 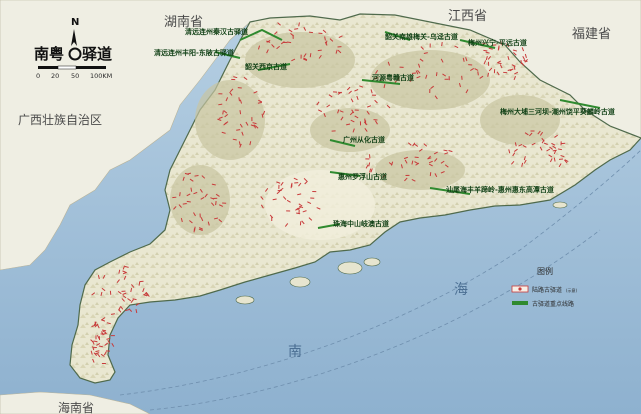 What do you see at coordinates (393, 77) in the screenshot?
I see `route-label: 河源粤赣古道` at bounding box center [393, 77].